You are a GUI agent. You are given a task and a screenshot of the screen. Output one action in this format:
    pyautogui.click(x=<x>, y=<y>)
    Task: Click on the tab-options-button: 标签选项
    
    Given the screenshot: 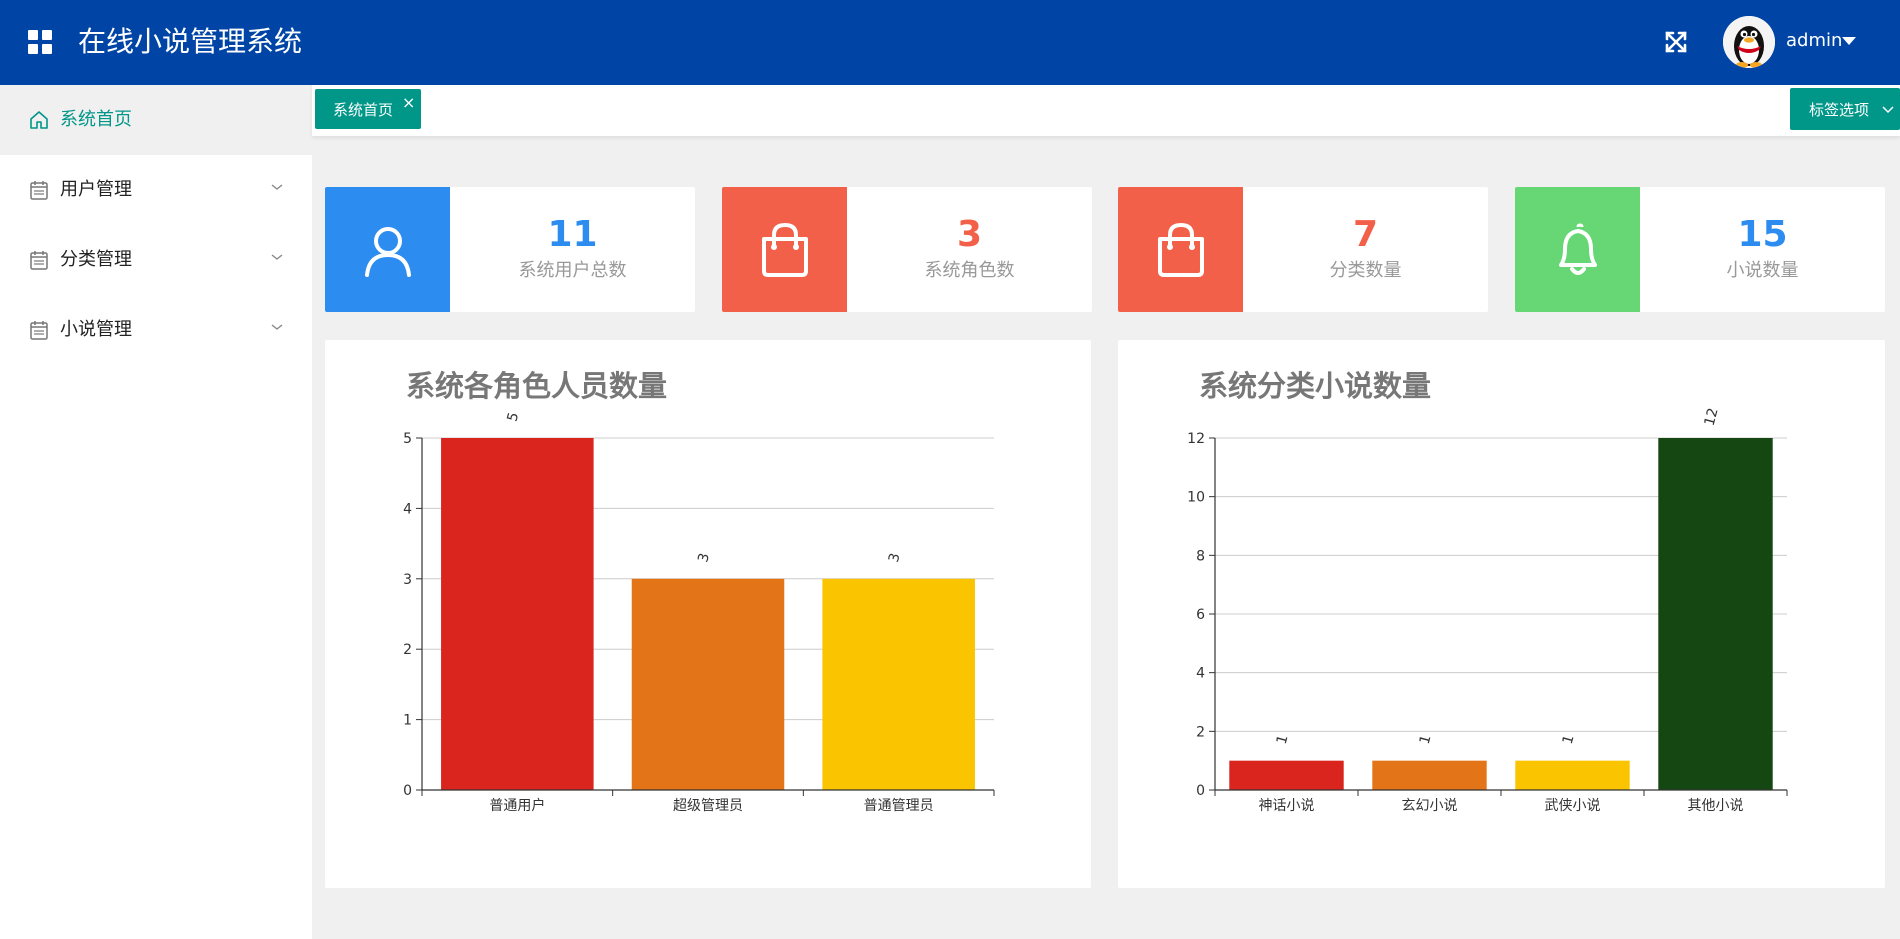 What is the action you would take?
    pyautogui.click(x=1845, y=109)
    